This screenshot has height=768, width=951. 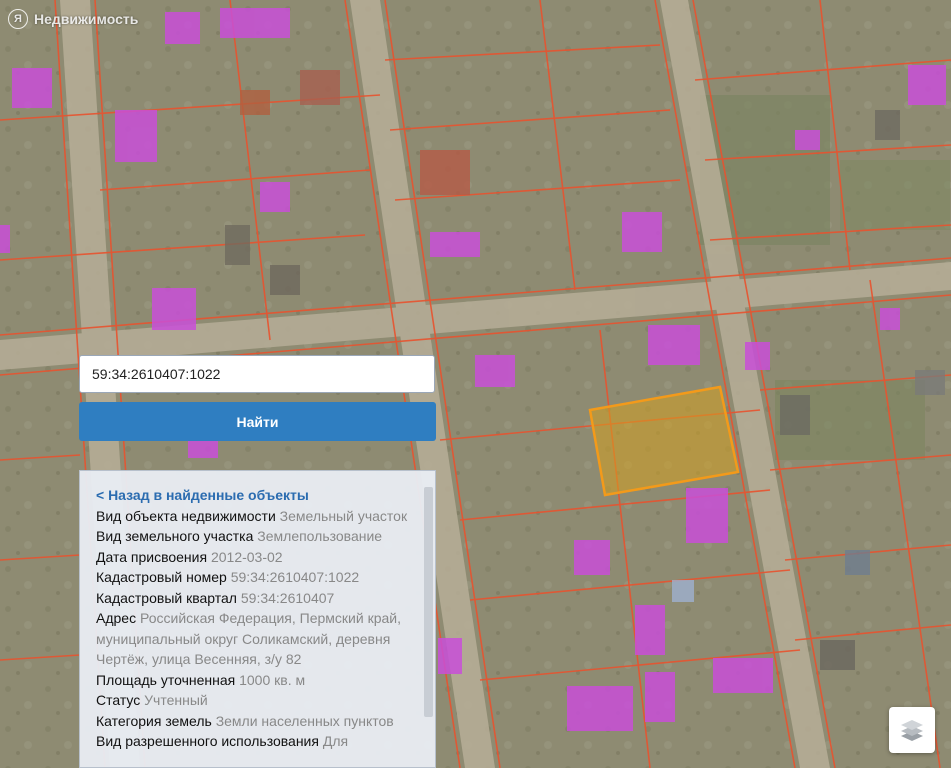 I want to click on back-to-results-link: < Назад в найденные объекты, so click(x=253, y=495).